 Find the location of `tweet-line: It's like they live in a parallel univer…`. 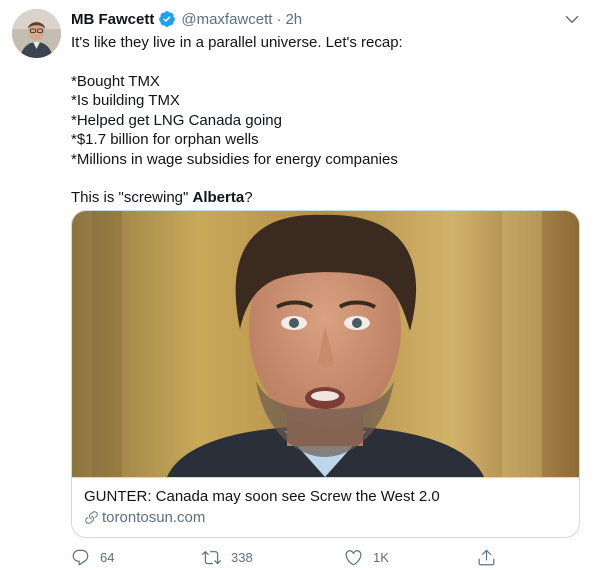

tweet-line: It's like they live in a parallel univer… is located at coordinates (237, 42).